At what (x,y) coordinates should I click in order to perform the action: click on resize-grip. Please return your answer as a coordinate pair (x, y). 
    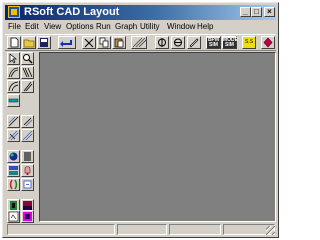
    Looking at the image, I should click on (270, 230).